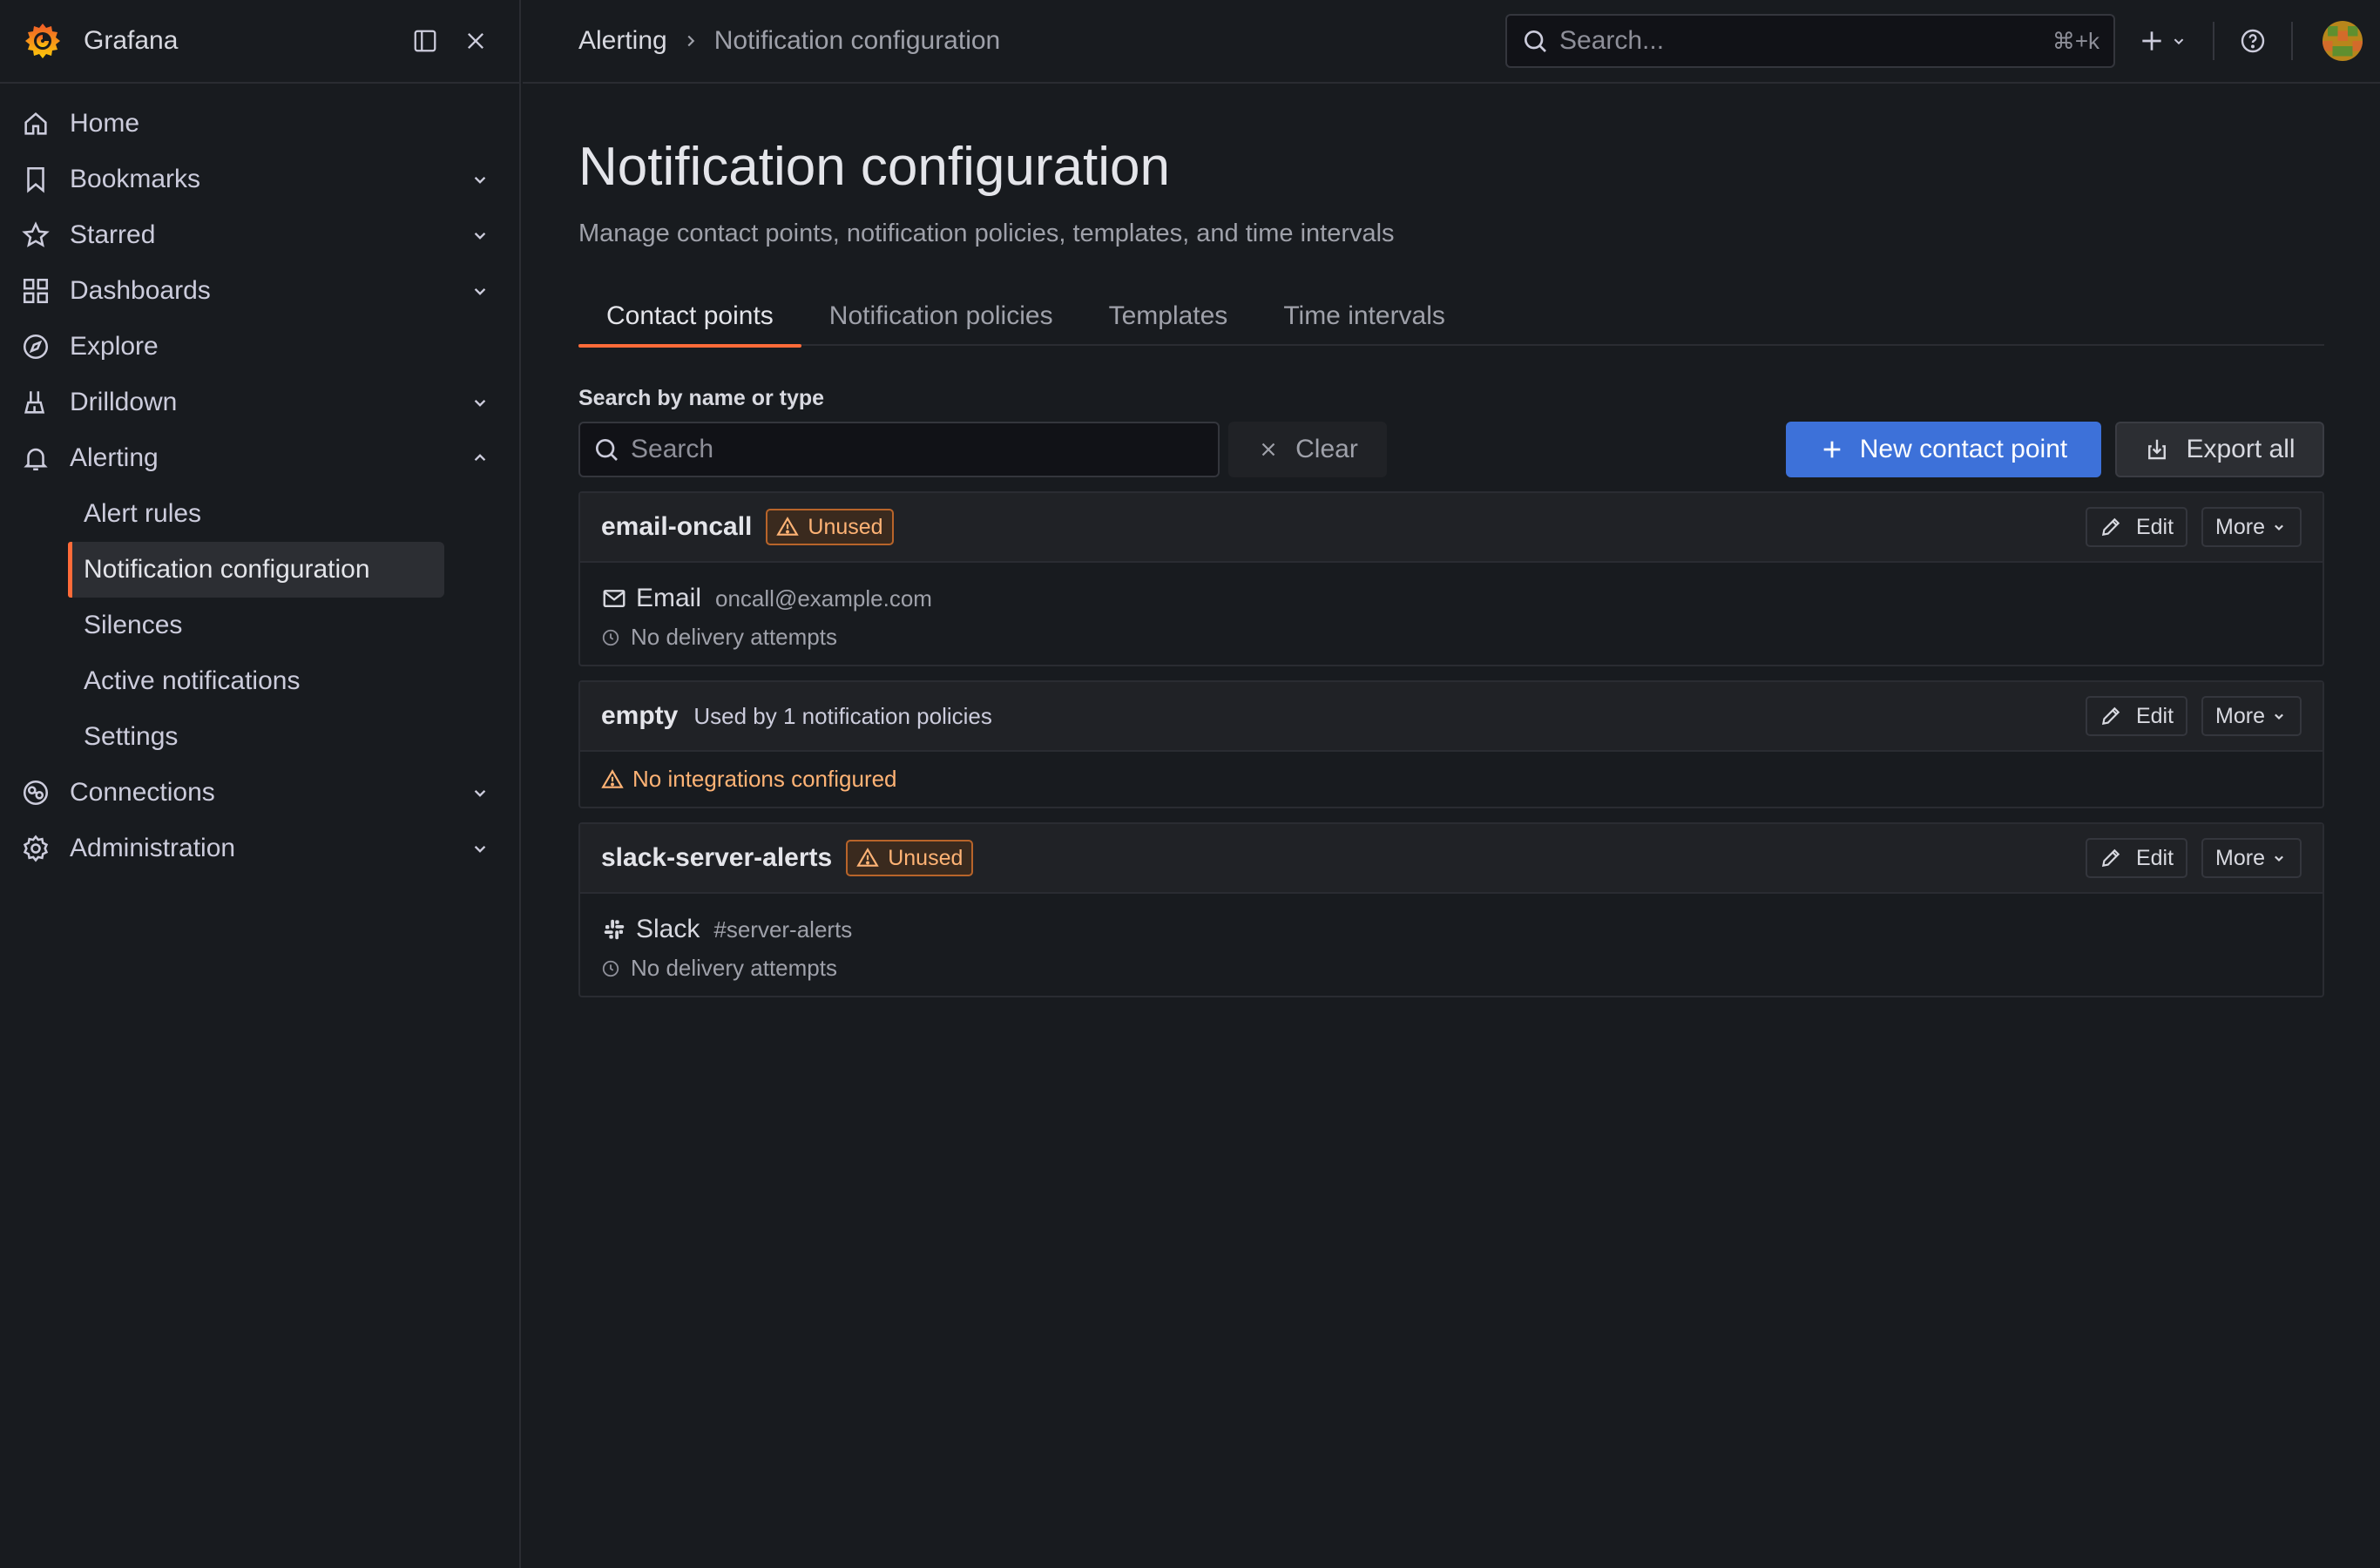 This screenshot has width=2380, height=1568. I want to click on tab-contact-points: Contact points, so click(689, 317).